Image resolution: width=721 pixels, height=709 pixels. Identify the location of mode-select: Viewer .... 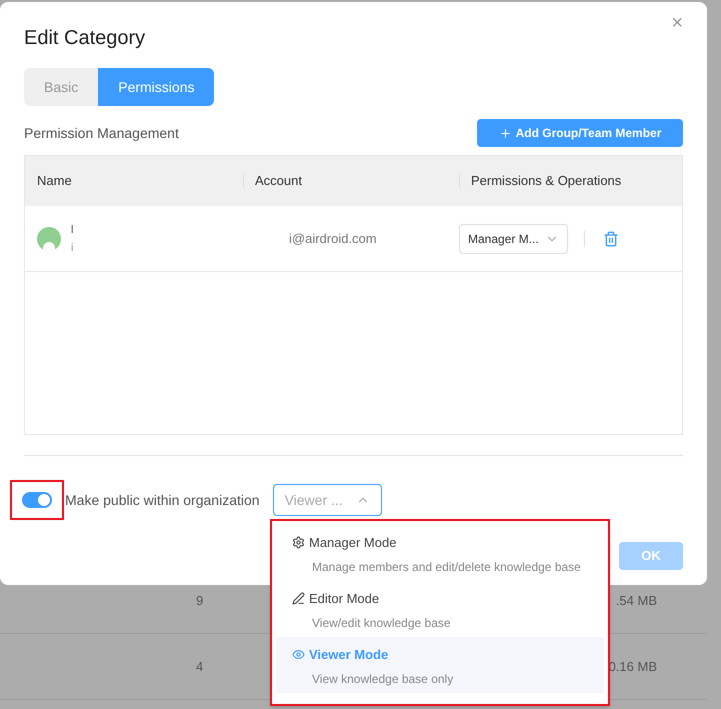
(327, 500).